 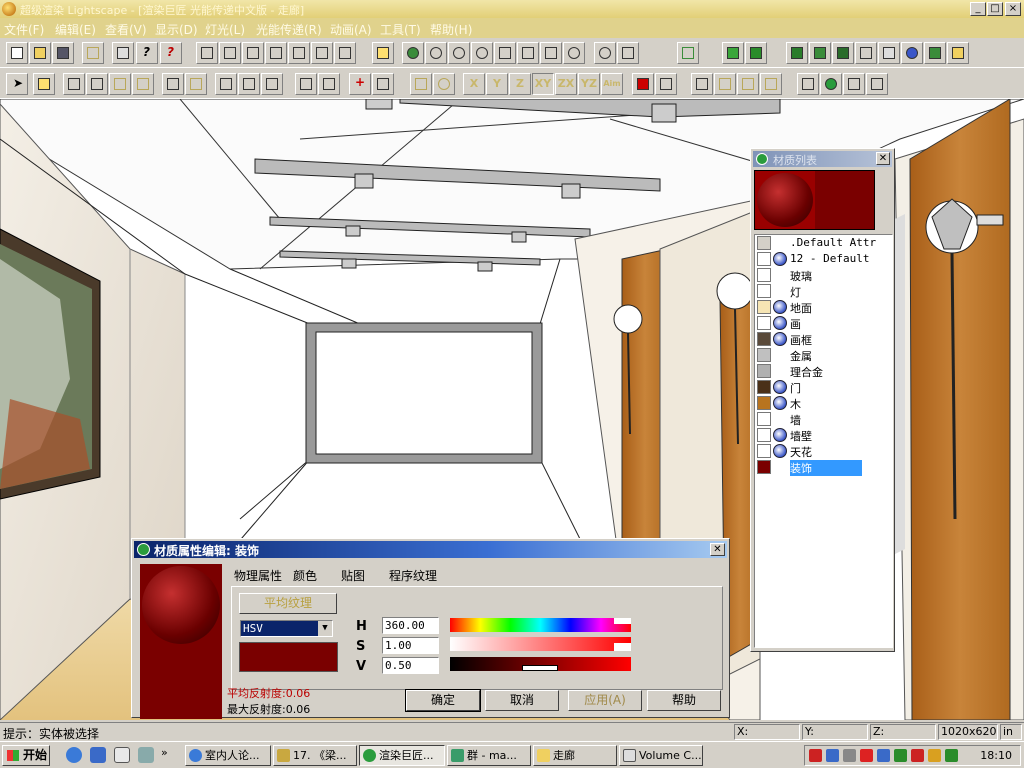 What do you see at coordinates (249, 84) in the screenshot?
I see `select-group-icon` at bounding box center [249, 84].